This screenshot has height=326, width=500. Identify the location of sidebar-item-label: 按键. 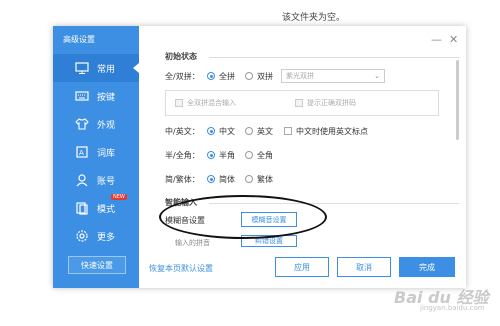
(106, 98).